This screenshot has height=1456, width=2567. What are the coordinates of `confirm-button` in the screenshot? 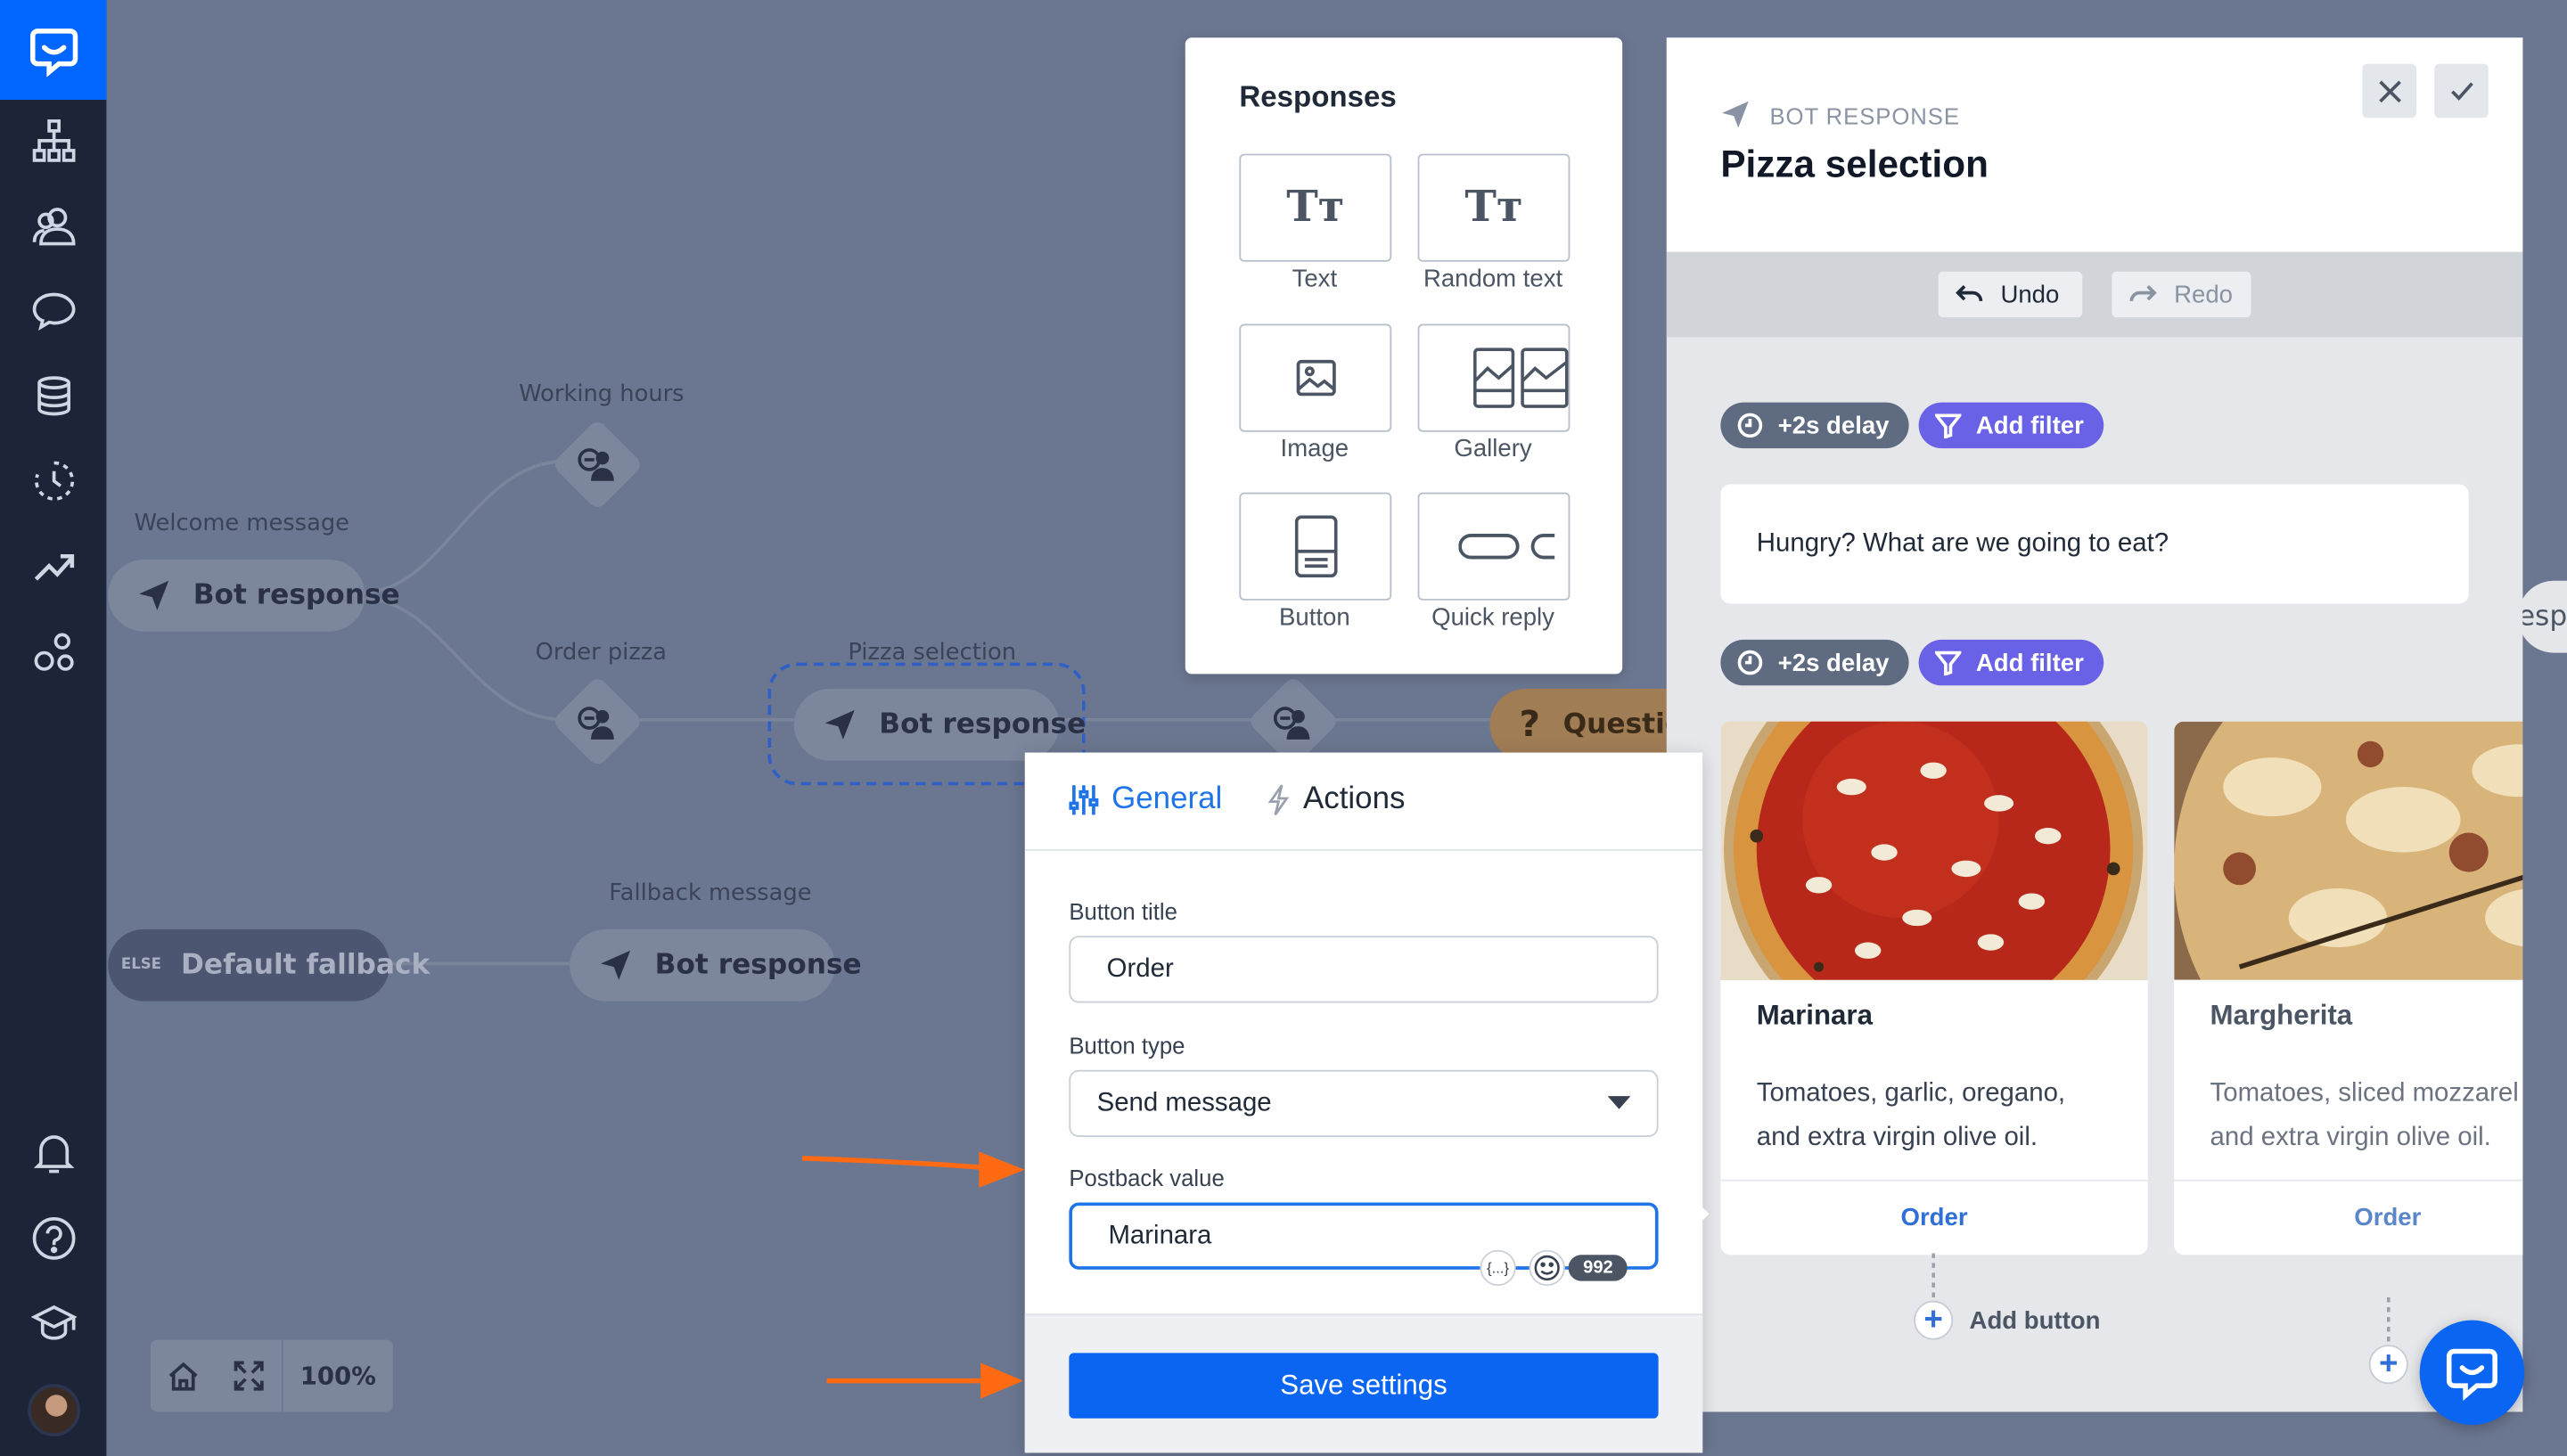 It's located at (2461, 91).